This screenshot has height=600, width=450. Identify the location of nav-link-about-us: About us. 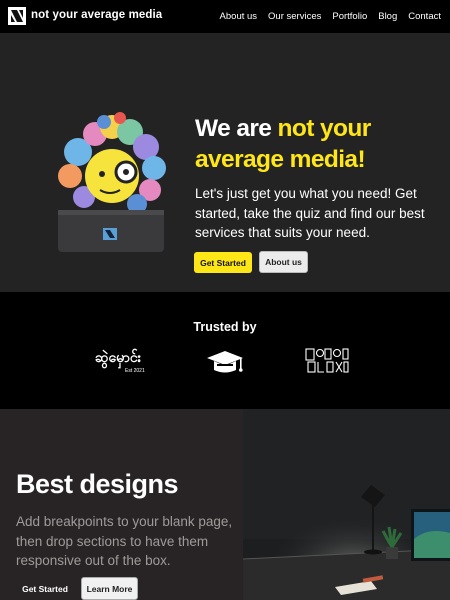
(239, 16).